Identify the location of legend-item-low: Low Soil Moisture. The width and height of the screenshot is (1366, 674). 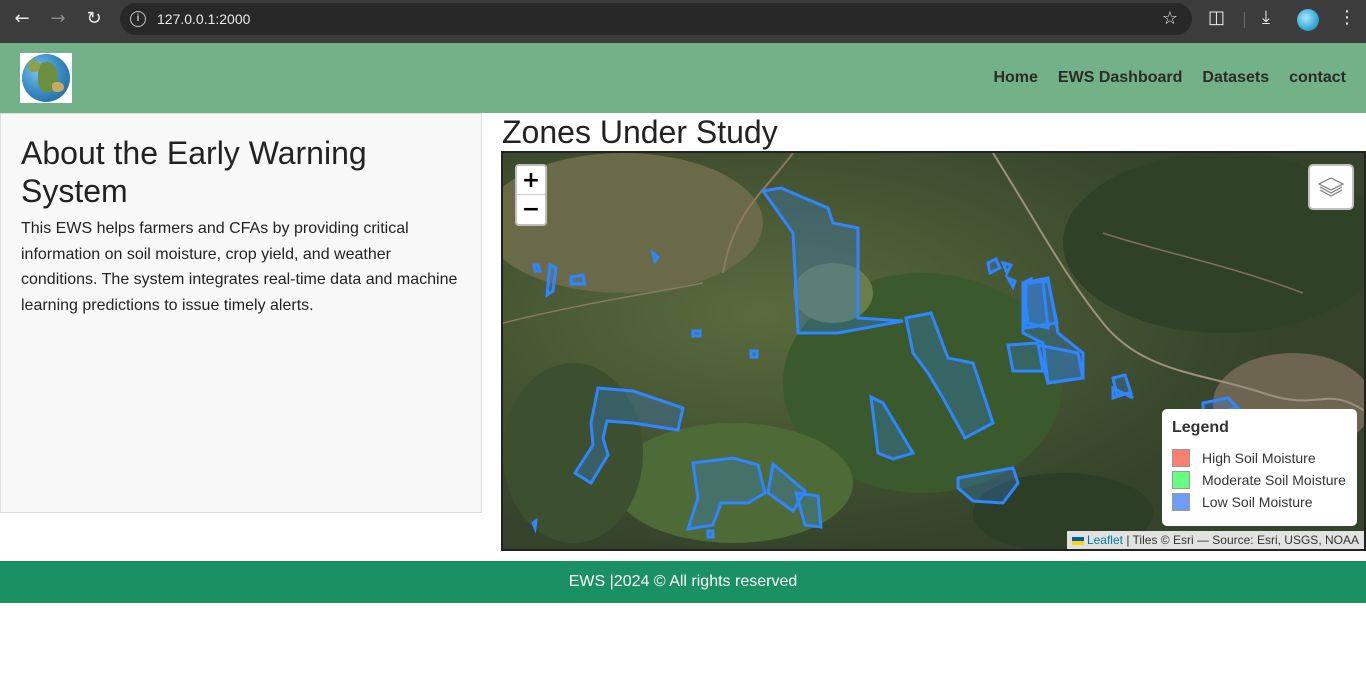
(1259, 502).